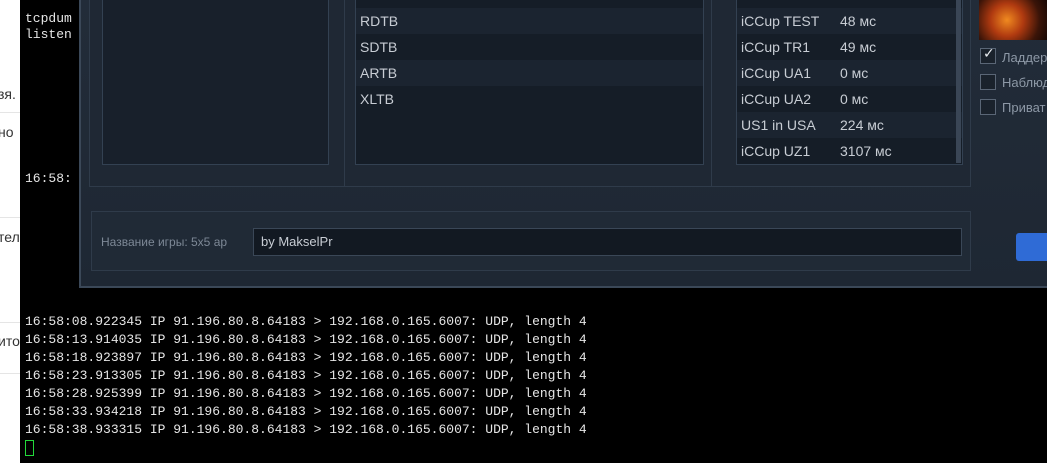 Image resolution: width=1047 pixels, height=463 pixels. I want to click on server-list-item: iCCup TEST 48 мс, so click(849, 21).